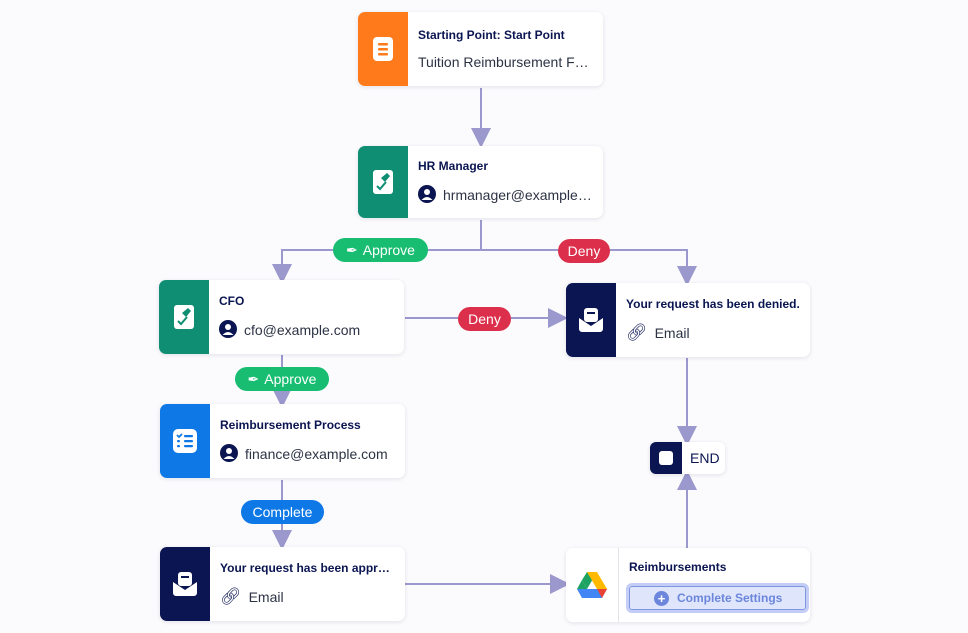 This screenshot has width=968, height=633. I want to click on hr-manager-icon-box, so click(383, 182).